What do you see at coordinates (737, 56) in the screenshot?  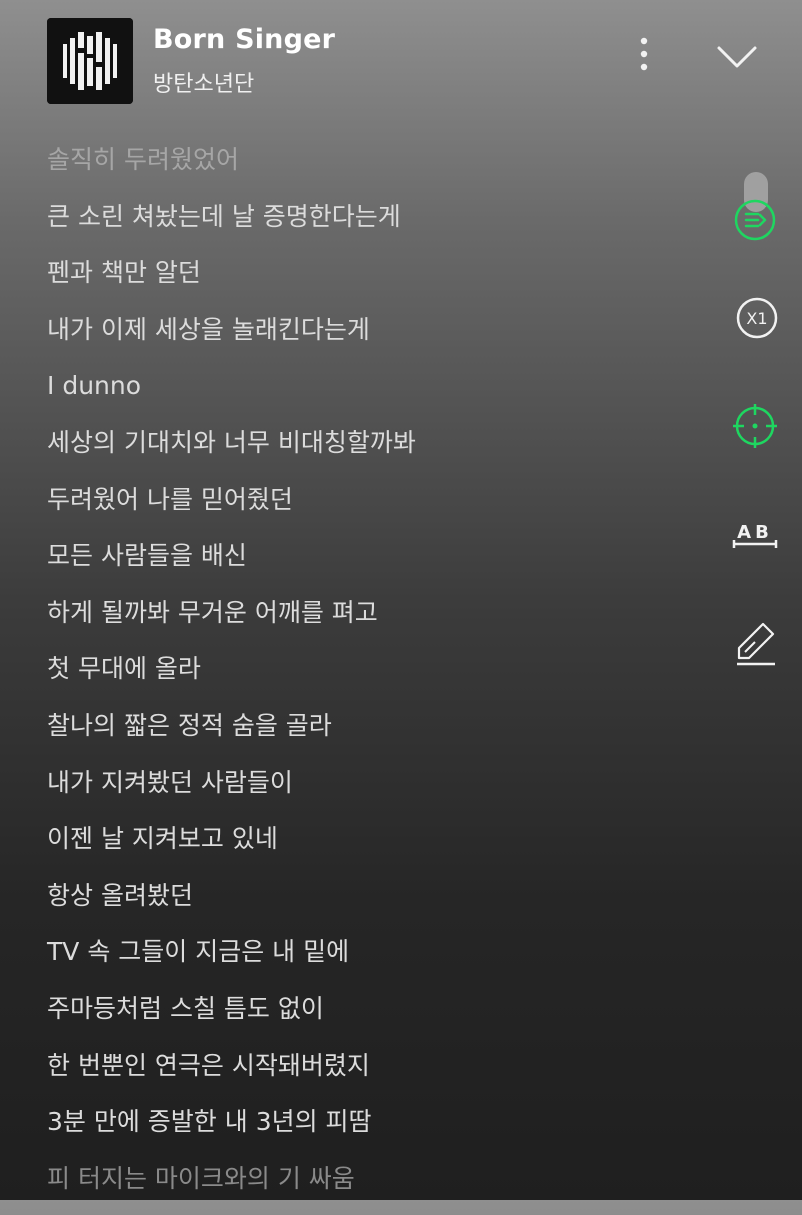 I see `chevron-down-icon` at bounding box center [737, 56].